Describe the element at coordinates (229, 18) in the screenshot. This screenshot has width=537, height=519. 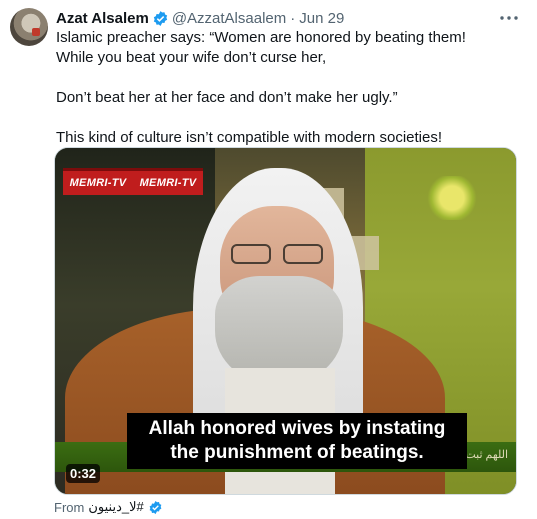
I see `author-handle: @AzzatAlsaalem` at that location.